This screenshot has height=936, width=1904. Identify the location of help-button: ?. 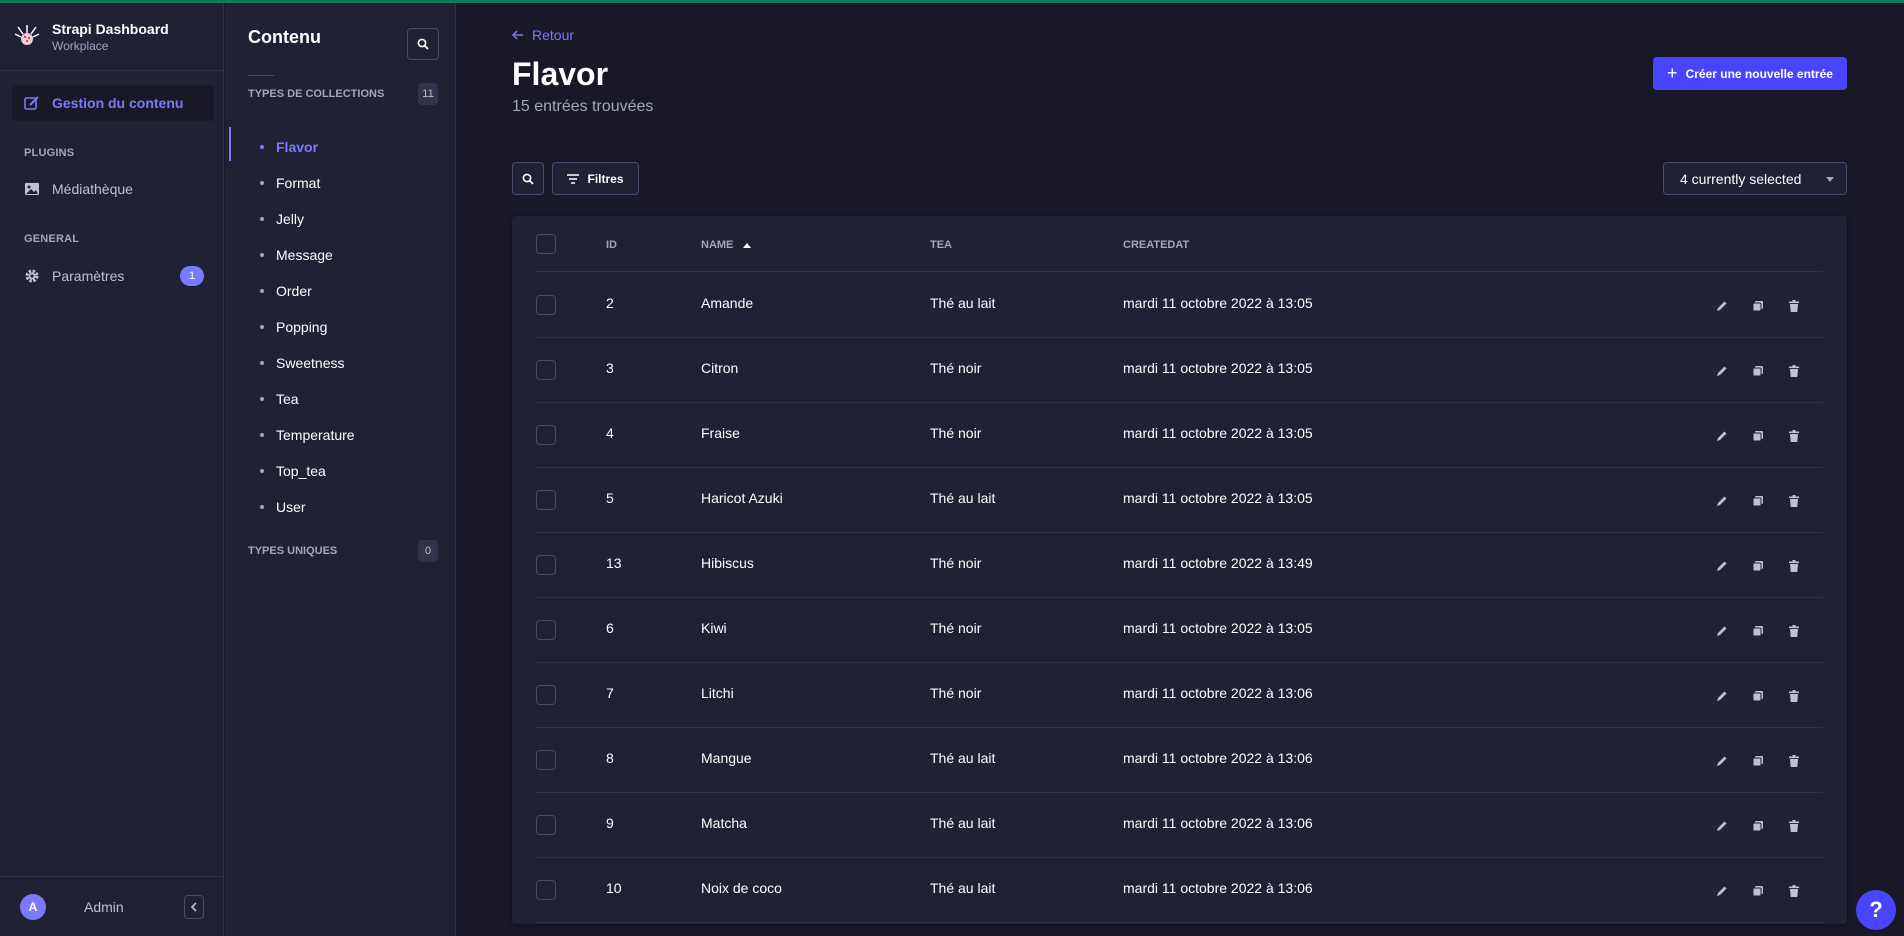
(1876, 910).